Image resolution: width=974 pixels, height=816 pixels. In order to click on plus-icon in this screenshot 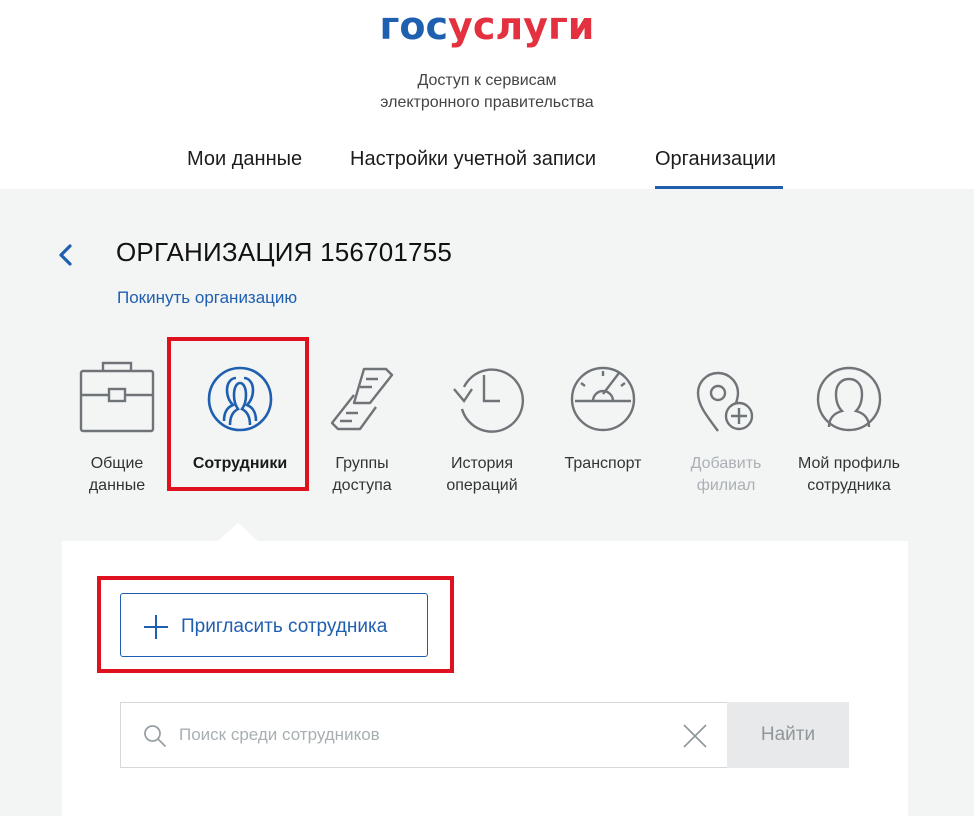, I will do `click(156, 627)`.